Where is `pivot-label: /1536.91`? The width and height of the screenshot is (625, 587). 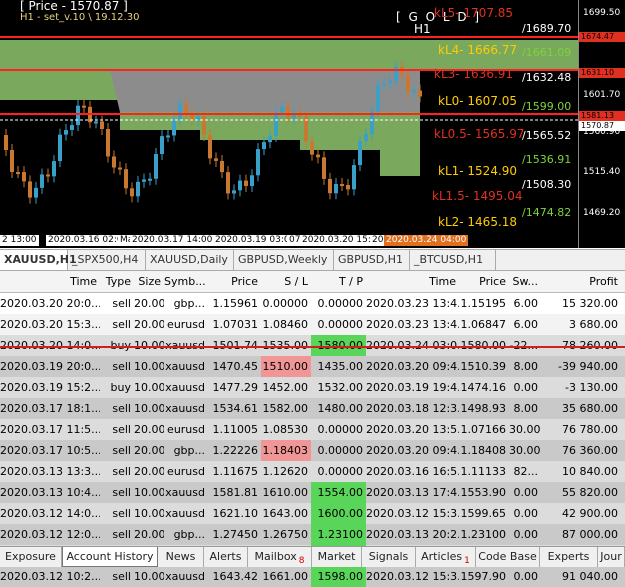 pivot-label: /1536.91 is located at coordinates (547, 159).